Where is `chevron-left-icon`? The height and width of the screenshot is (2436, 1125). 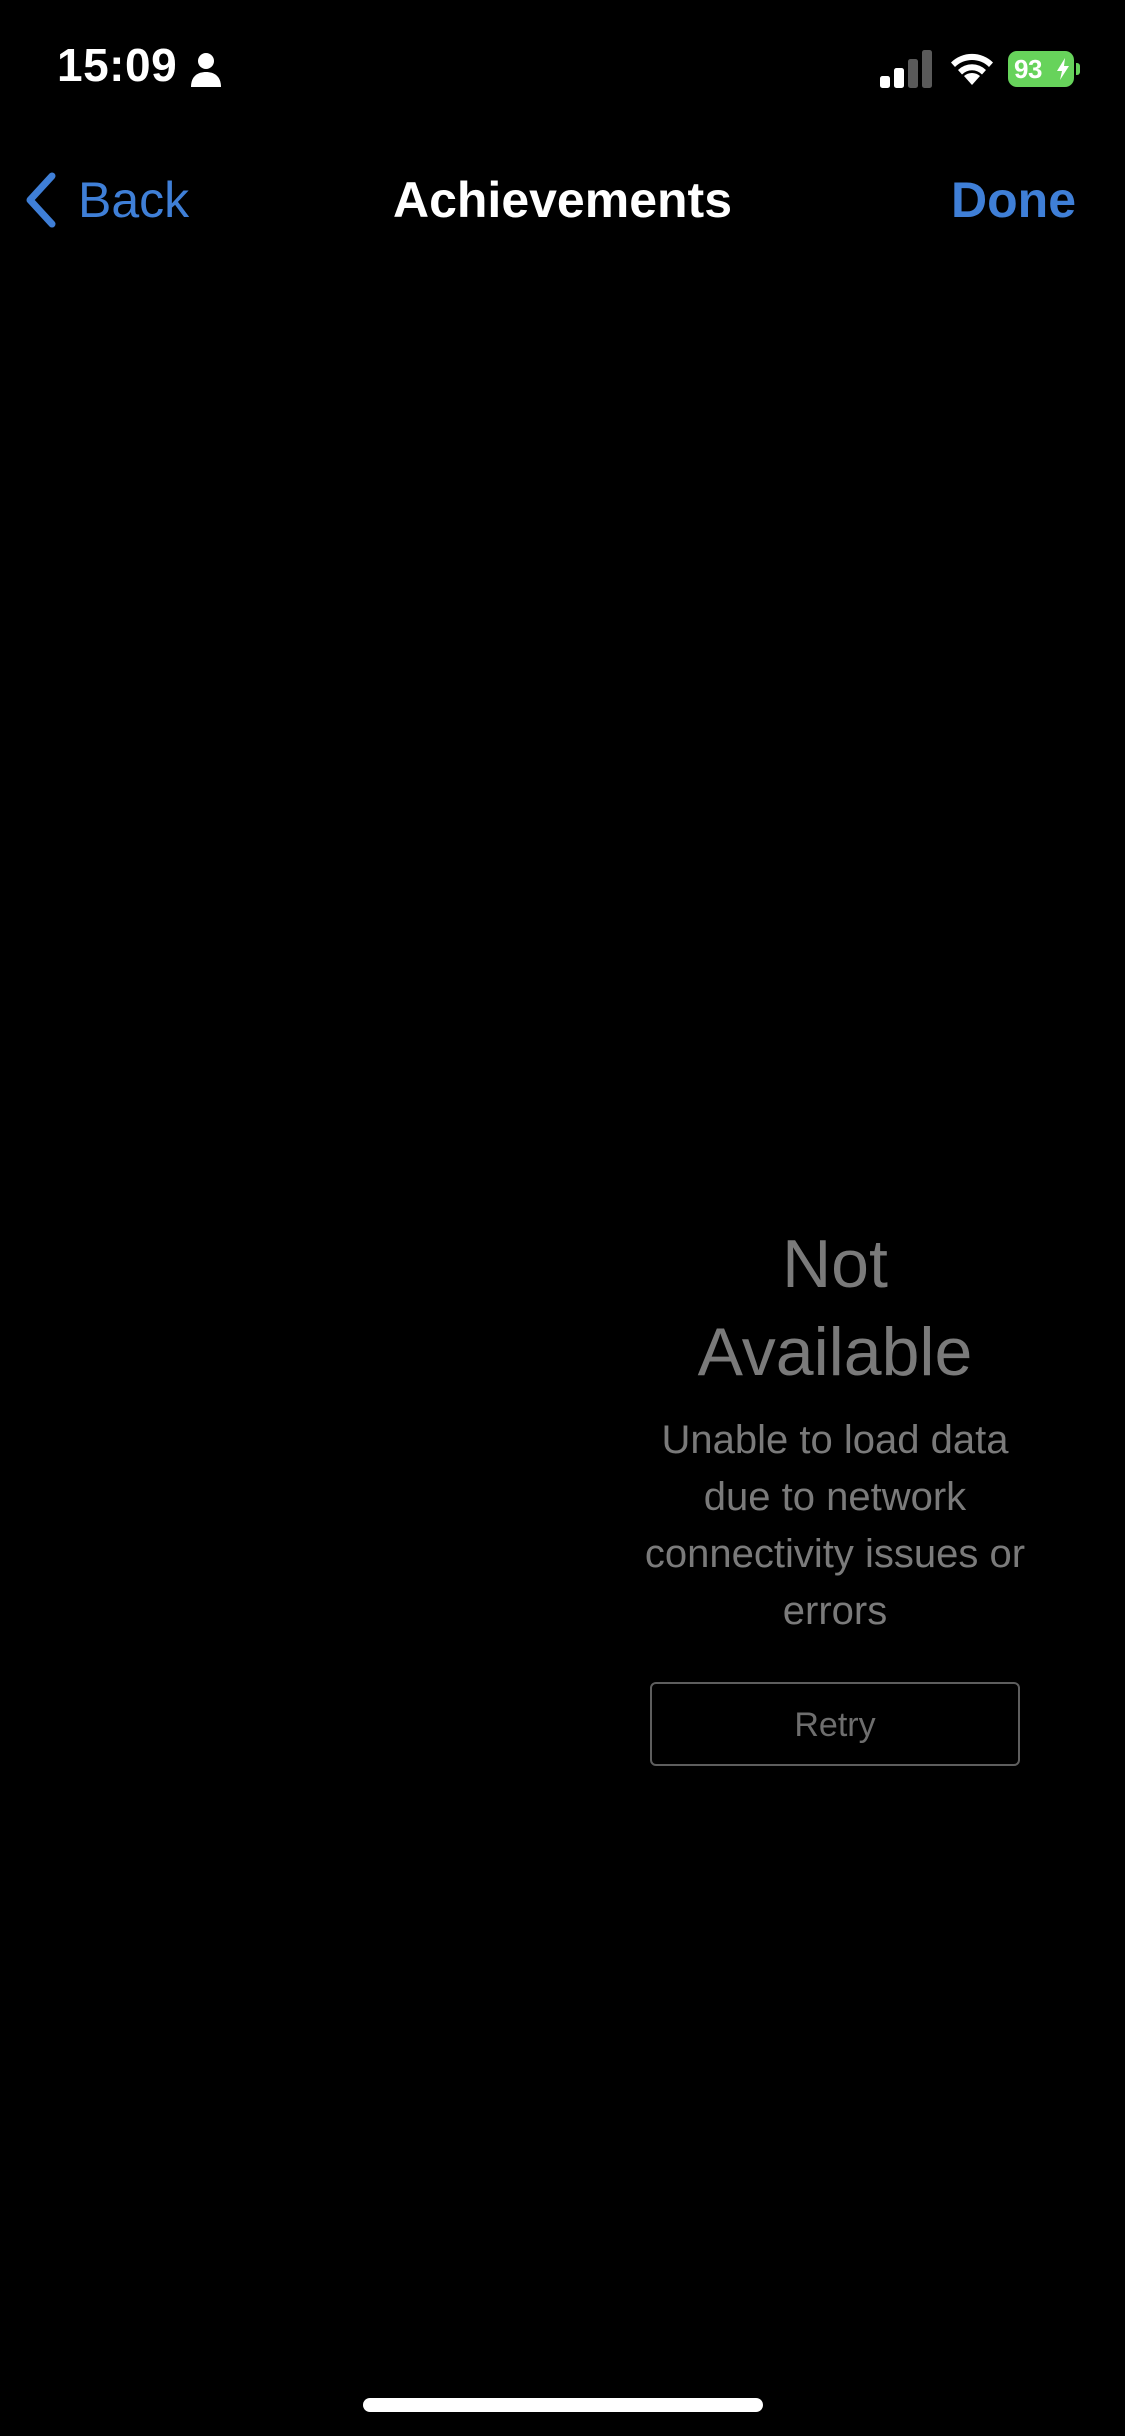 chevron-left-icon is located at coordinates (41, 200).